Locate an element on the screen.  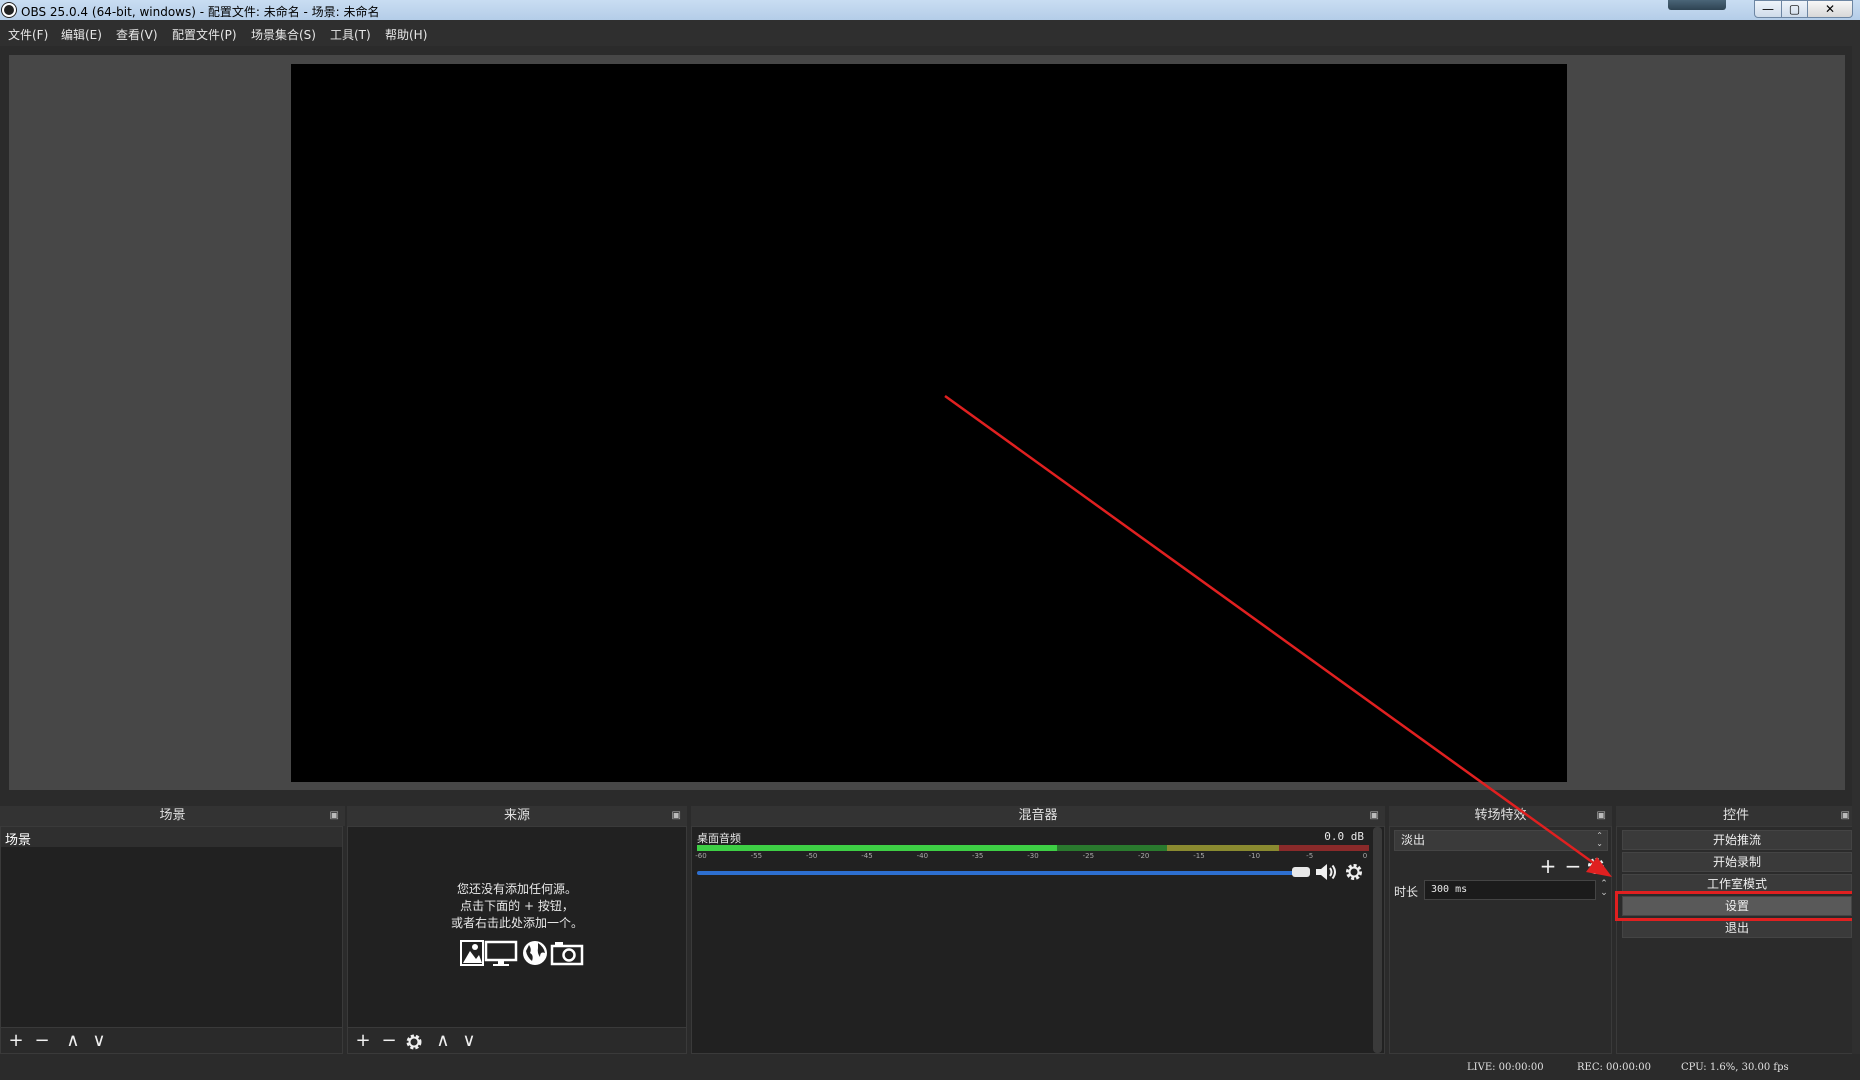
sources-dock-title: 来源 ▣ is located at coordinates (517, 816).